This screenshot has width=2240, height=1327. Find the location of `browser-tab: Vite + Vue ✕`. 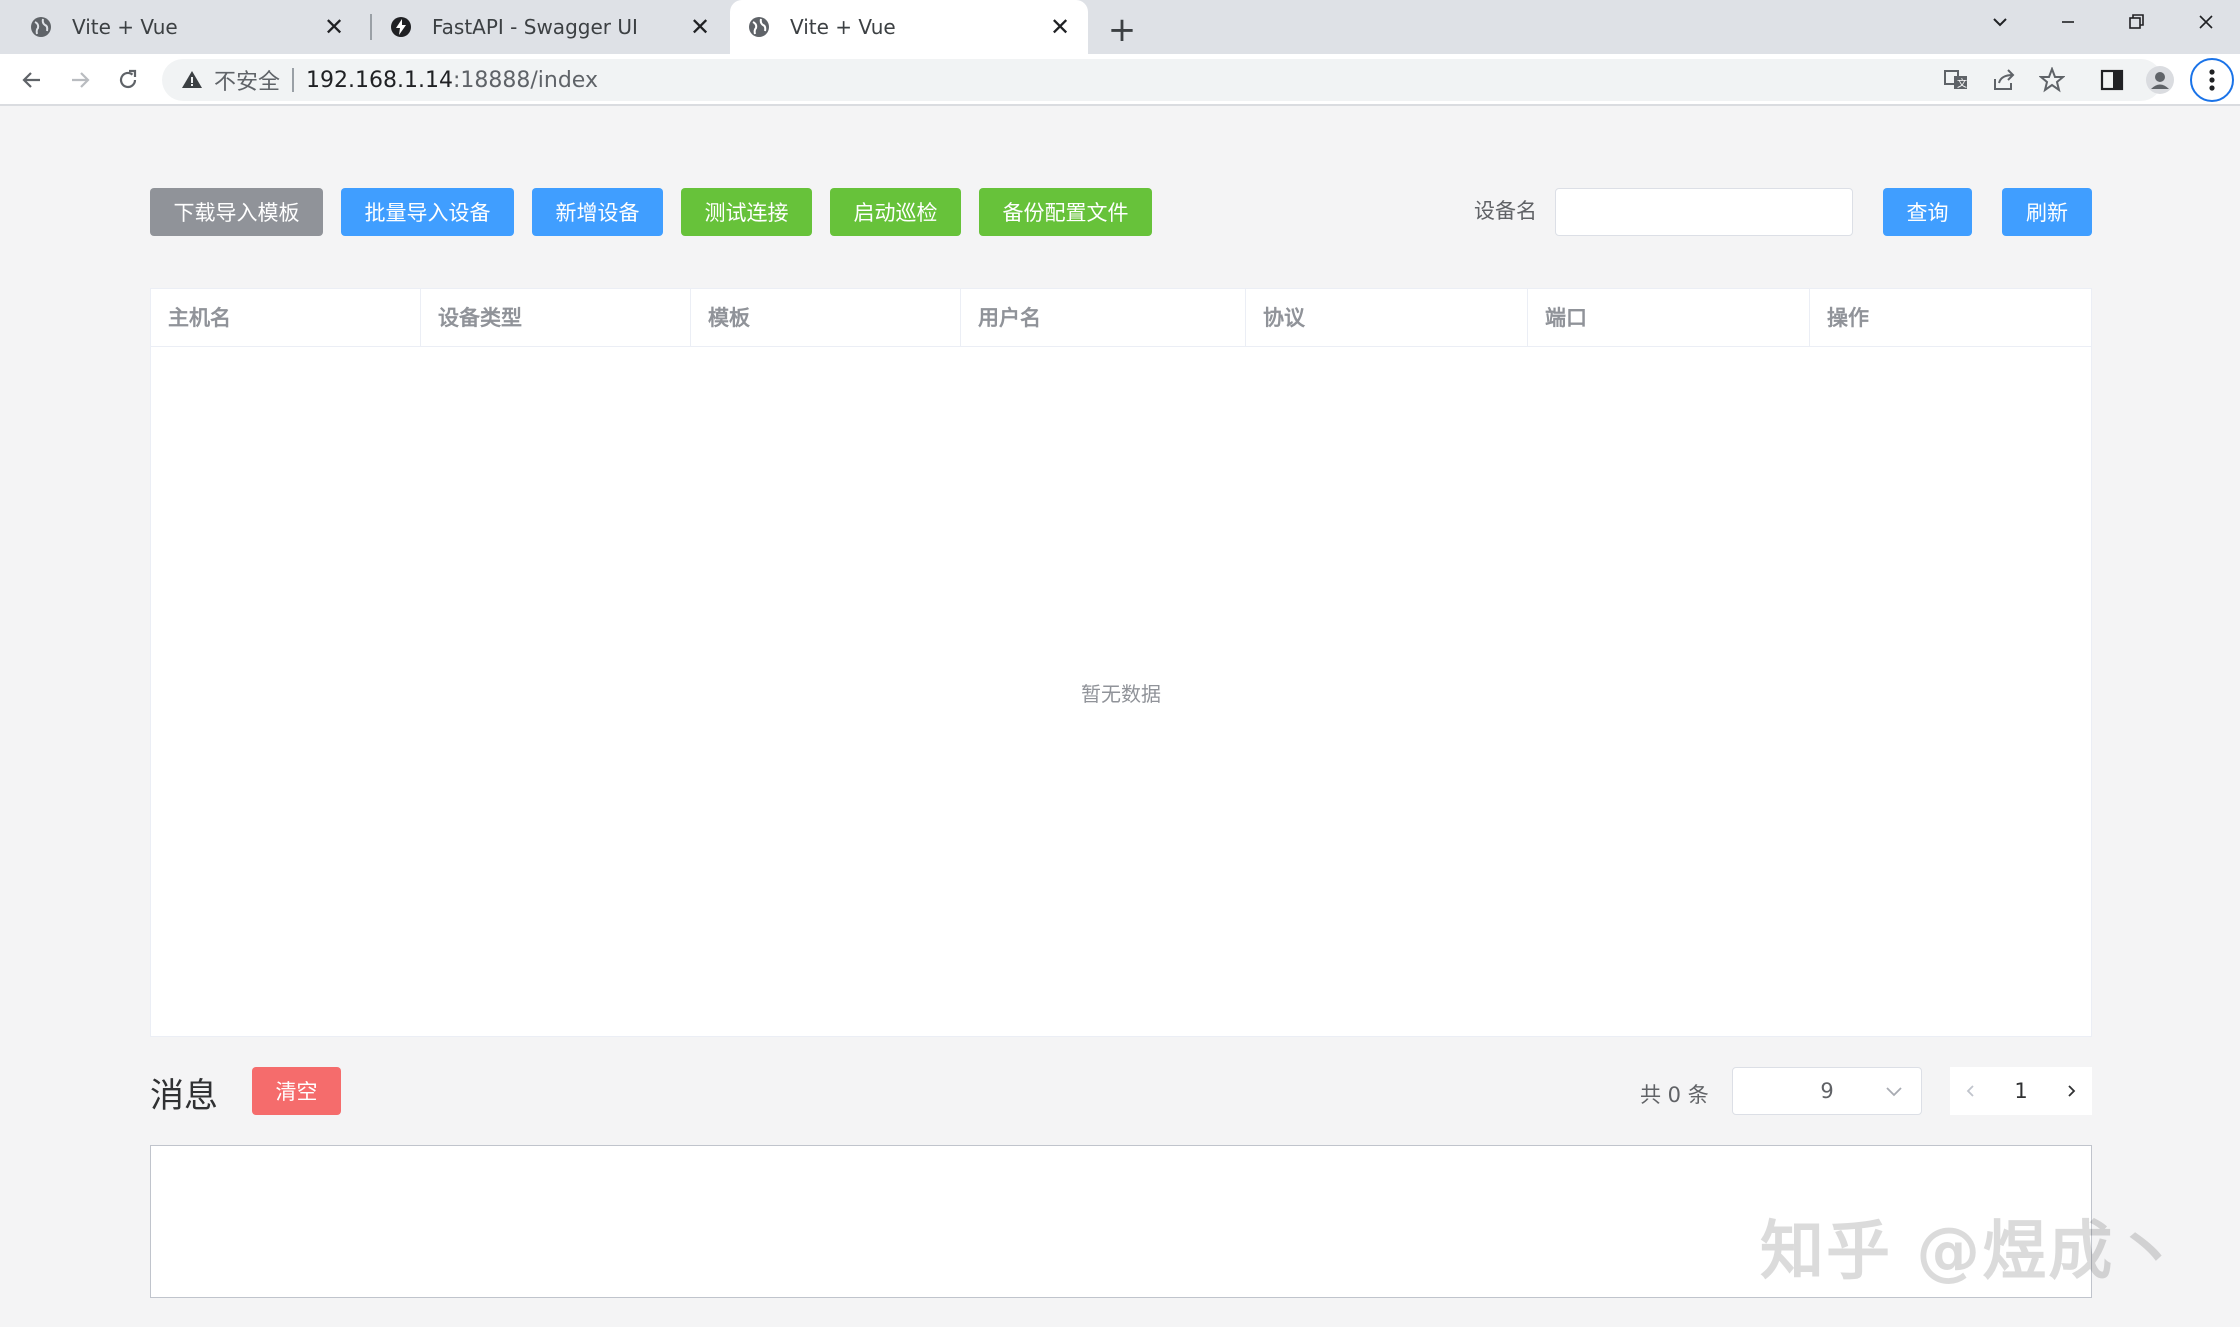

browser-tab: Vite + Vue ✕ is located at coordinates (181, 27).